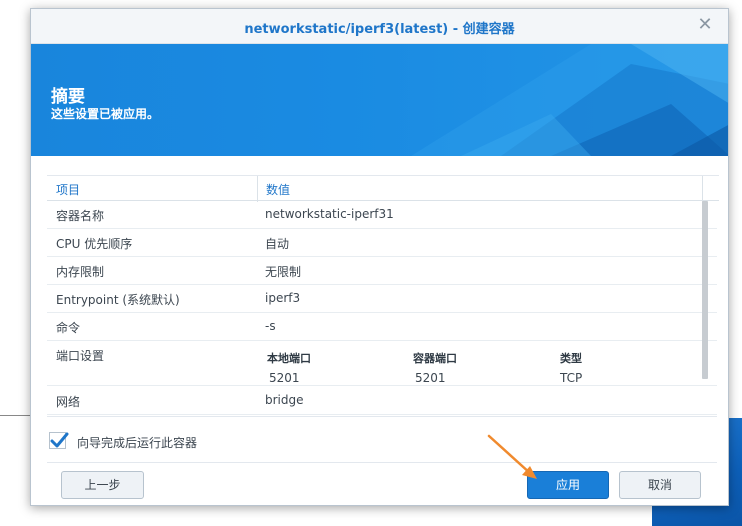 The image size is (742, 526). What do you see at coordinates (571, 358) in the screenshot?
I see `port-header-type: 类型` at bounding box center [571, 358].